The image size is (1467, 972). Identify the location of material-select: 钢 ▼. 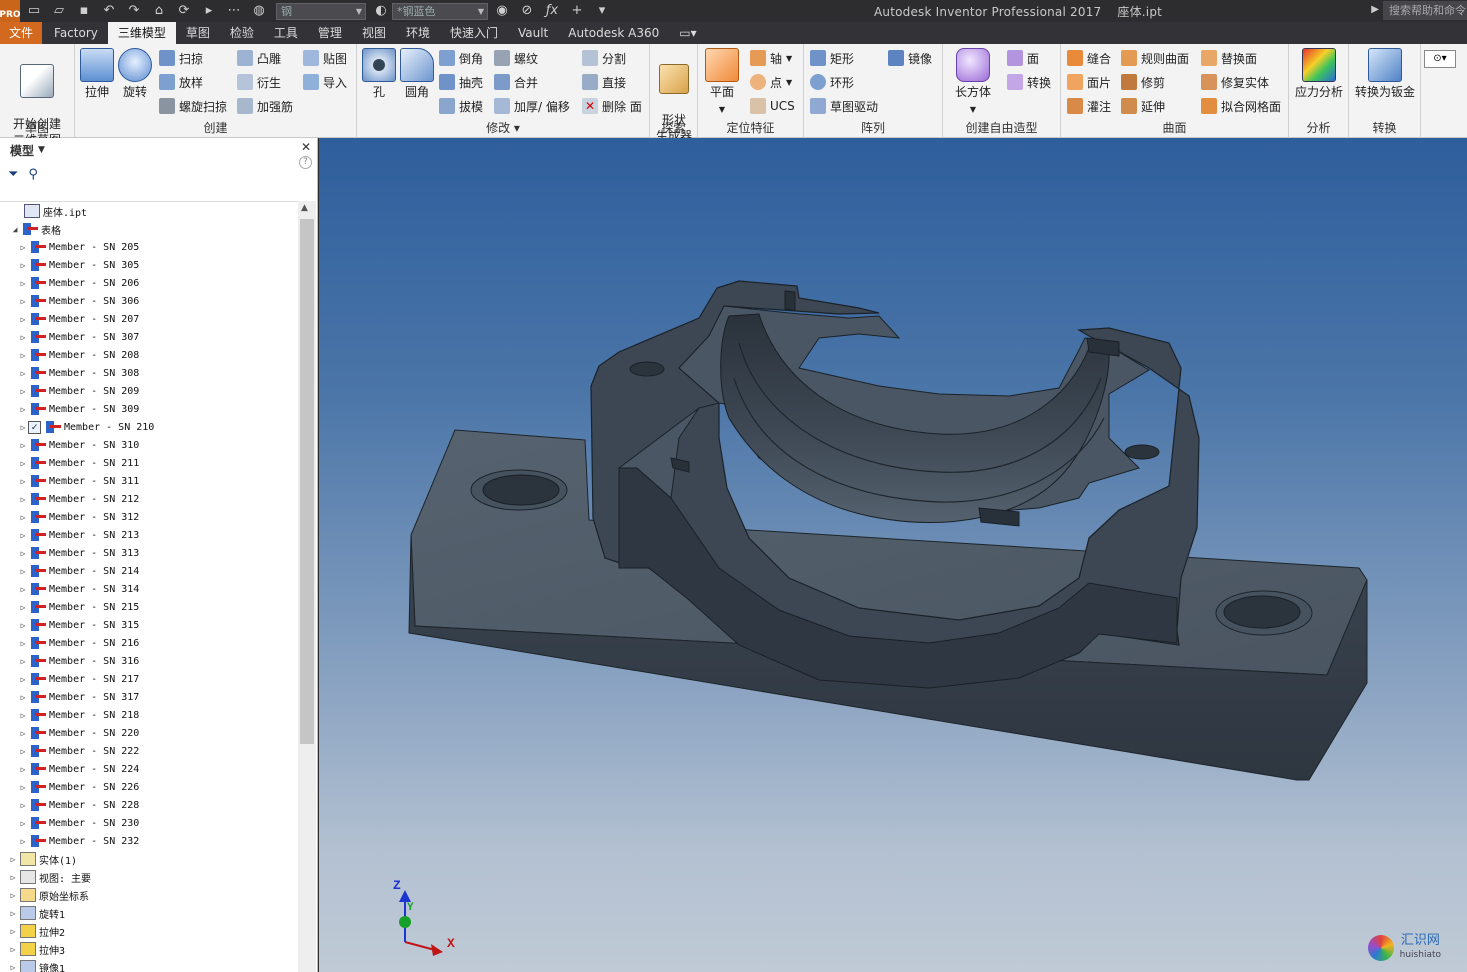
(321, 11).